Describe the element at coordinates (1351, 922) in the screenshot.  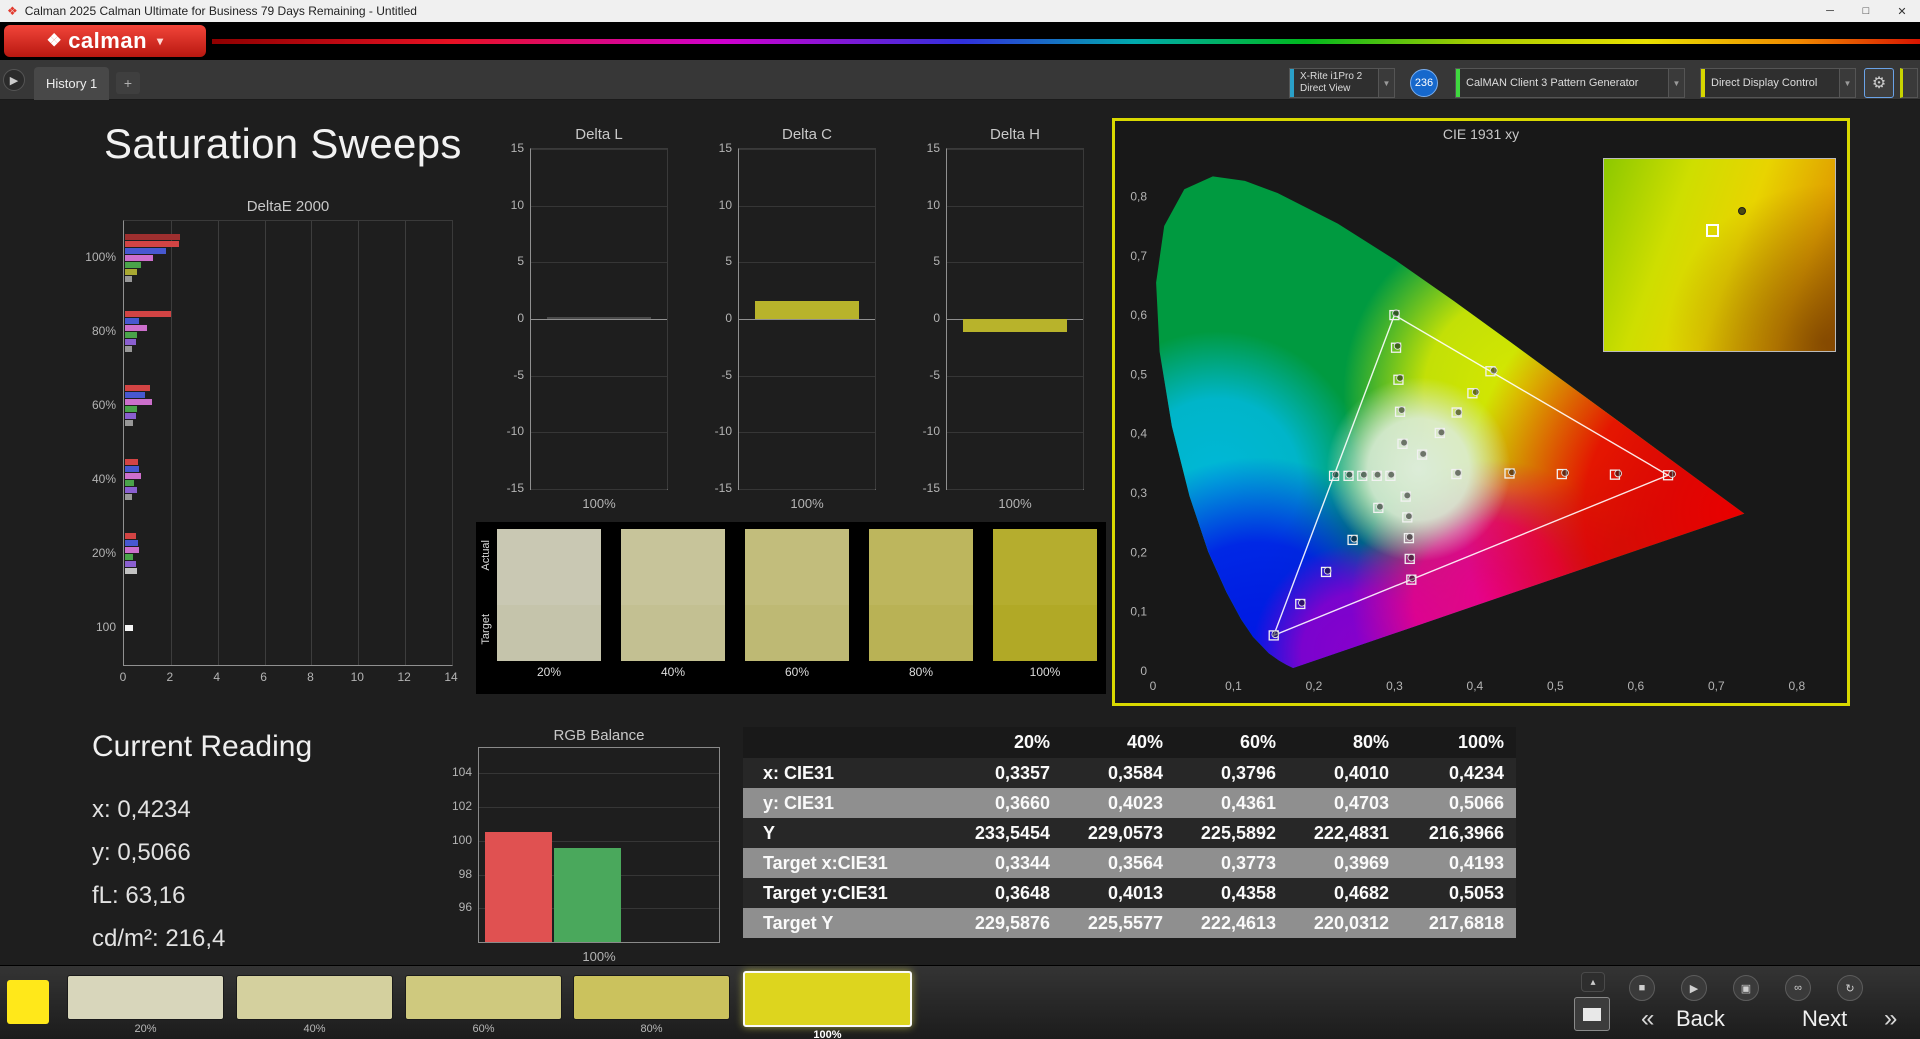
I see `table-cell: 220,0312` at that location.